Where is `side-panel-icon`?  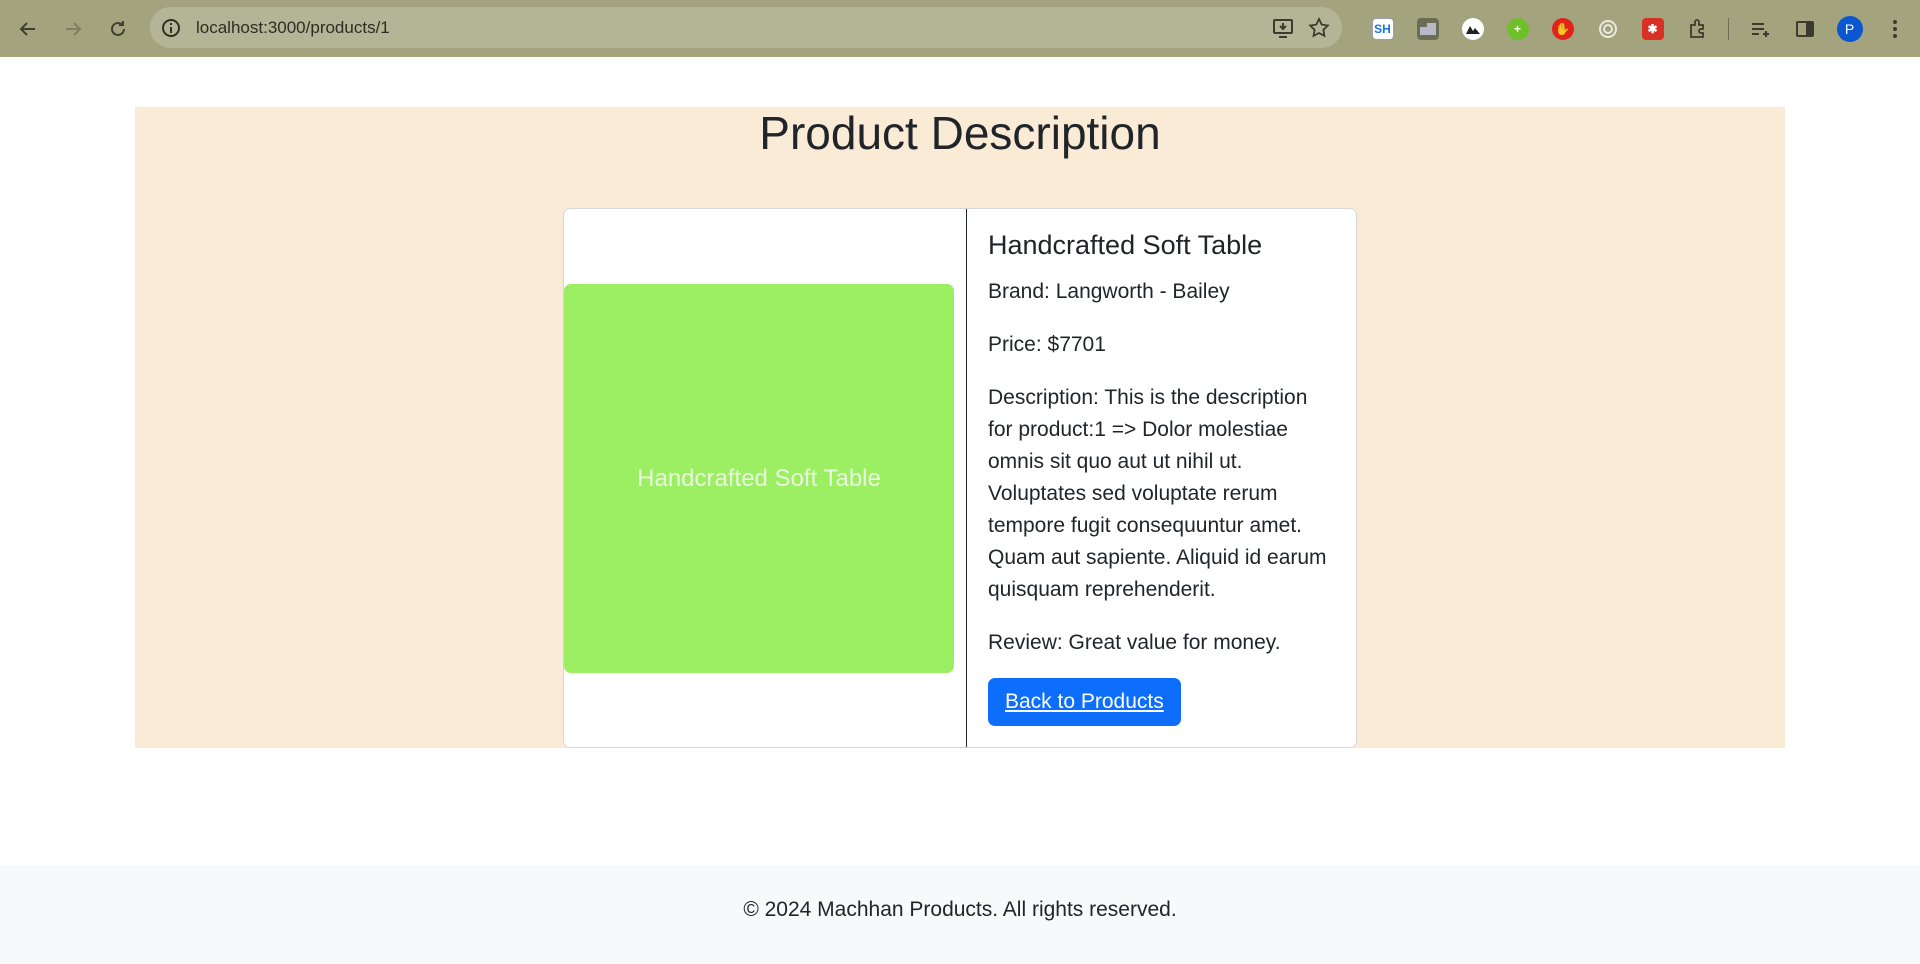 side-panel-icon is located at coordinates (1804, 28).